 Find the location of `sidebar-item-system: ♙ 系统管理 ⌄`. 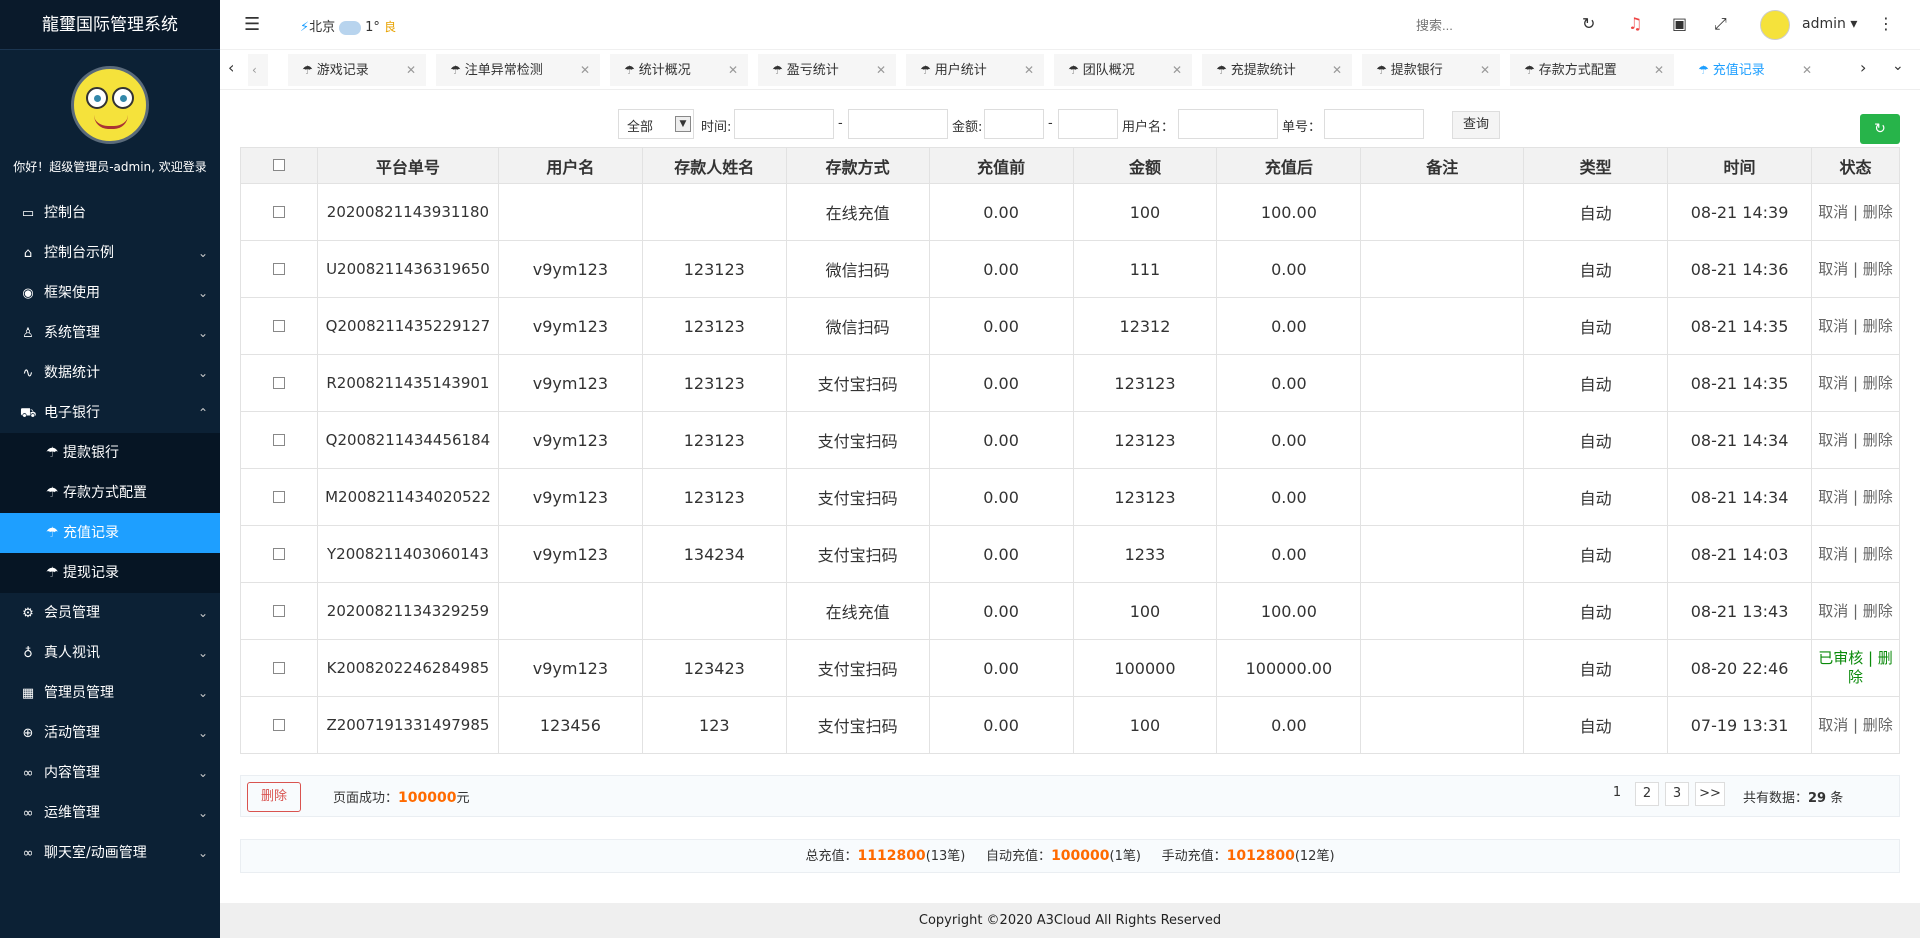

sidebar-item-system: ♙ 系统管理 ⌄ is located at coordinates (110, 333).